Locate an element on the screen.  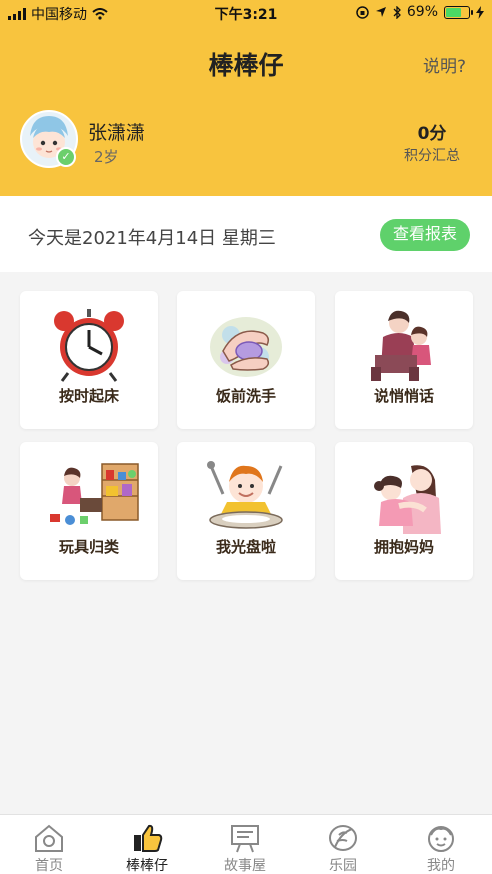
alarm-clock-icon is located at coordinates (89, 345).